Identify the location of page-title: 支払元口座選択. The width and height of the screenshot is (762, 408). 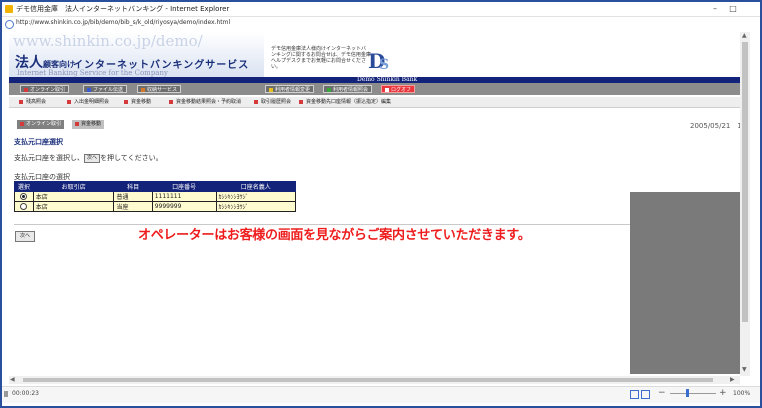
(38, 142).